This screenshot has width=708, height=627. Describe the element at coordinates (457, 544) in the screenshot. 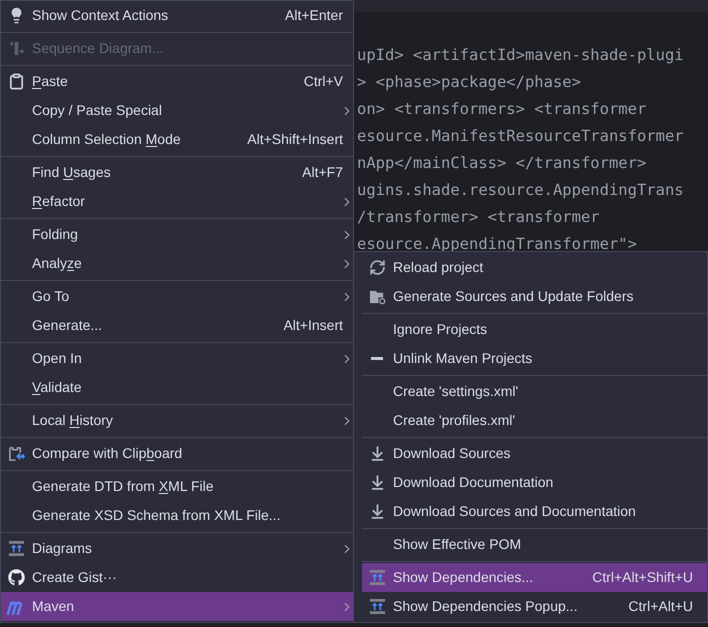

I see `menu-item-label: Show Effective POM` at that location.